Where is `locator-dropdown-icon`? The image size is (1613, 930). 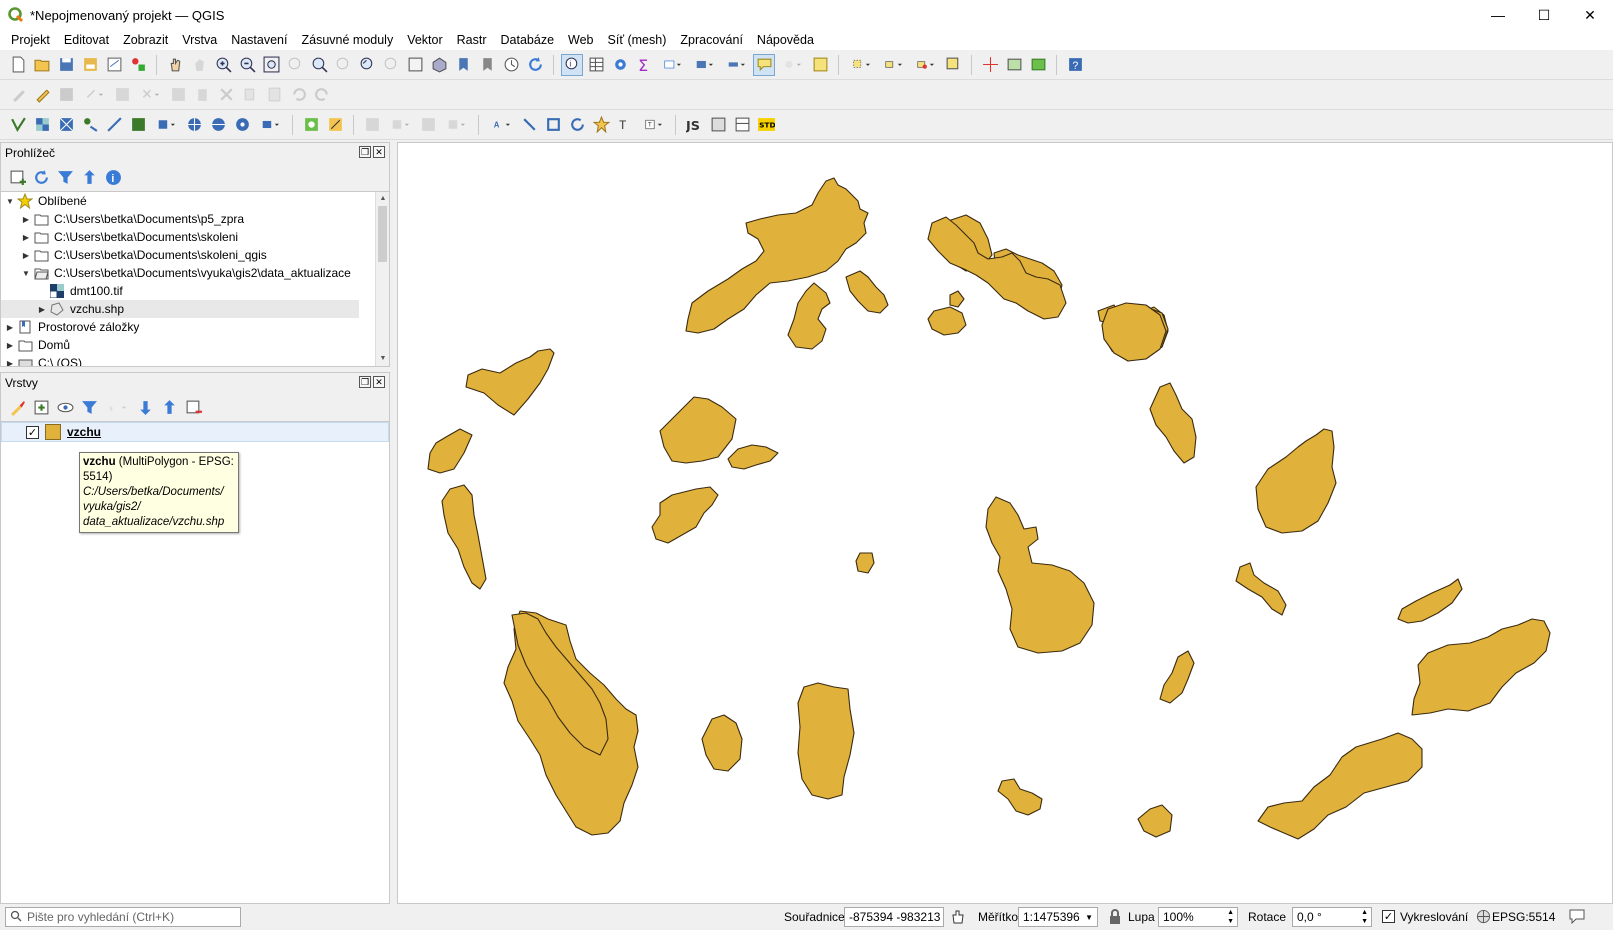
locator-dropdown-icon is located at coordinates (792, 65).